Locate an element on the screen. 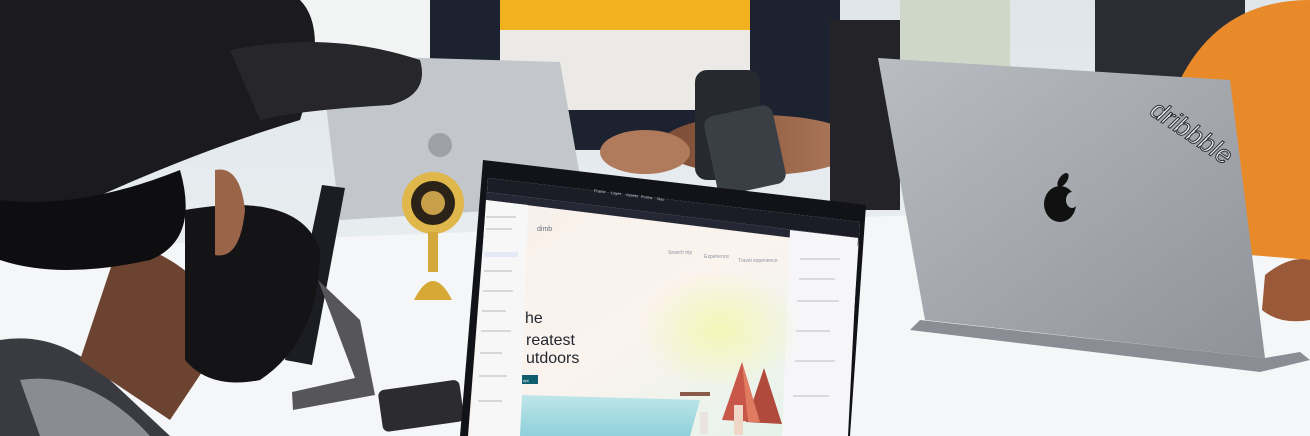 This screenshot has height=436, width=1310. site-headline-3: utdoors is located at coordinates (552, 358).